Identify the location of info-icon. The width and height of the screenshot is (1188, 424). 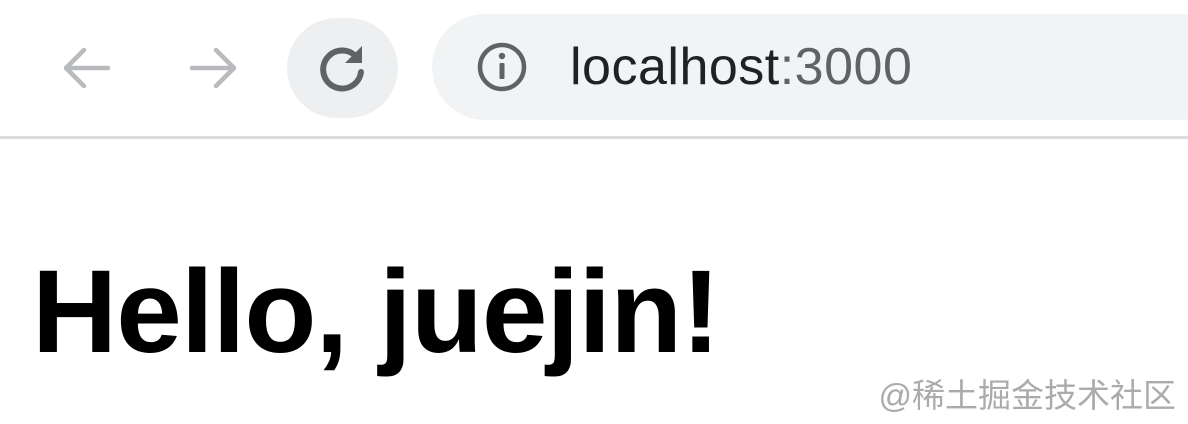
(502, 67).